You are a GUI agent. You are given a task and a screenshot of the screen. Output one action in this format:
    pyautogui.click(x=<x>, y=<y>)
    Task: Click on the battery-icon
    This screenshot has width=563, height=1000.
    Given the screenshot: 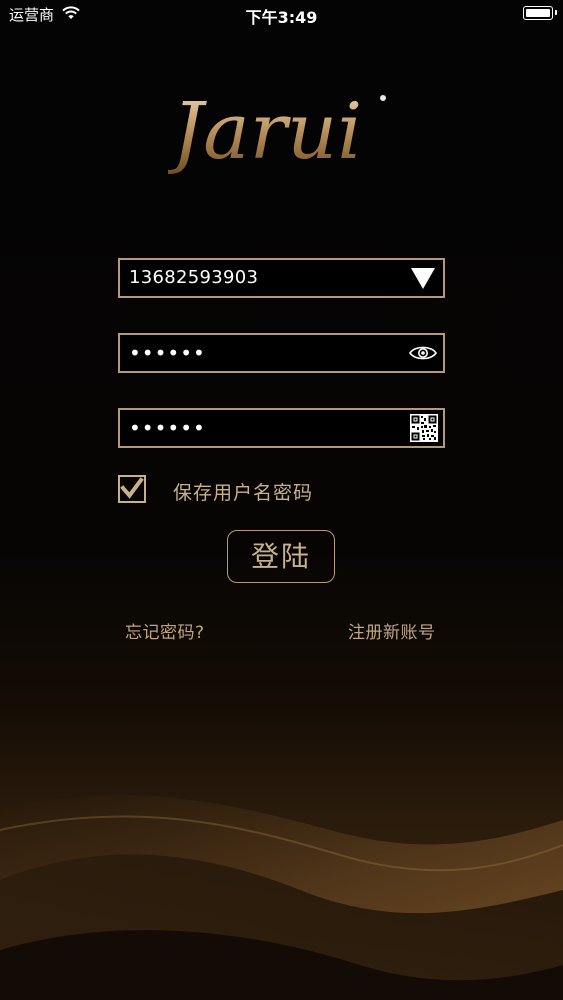 What is the action you would take?
    pyautogui.click(x=540, y=13)
    